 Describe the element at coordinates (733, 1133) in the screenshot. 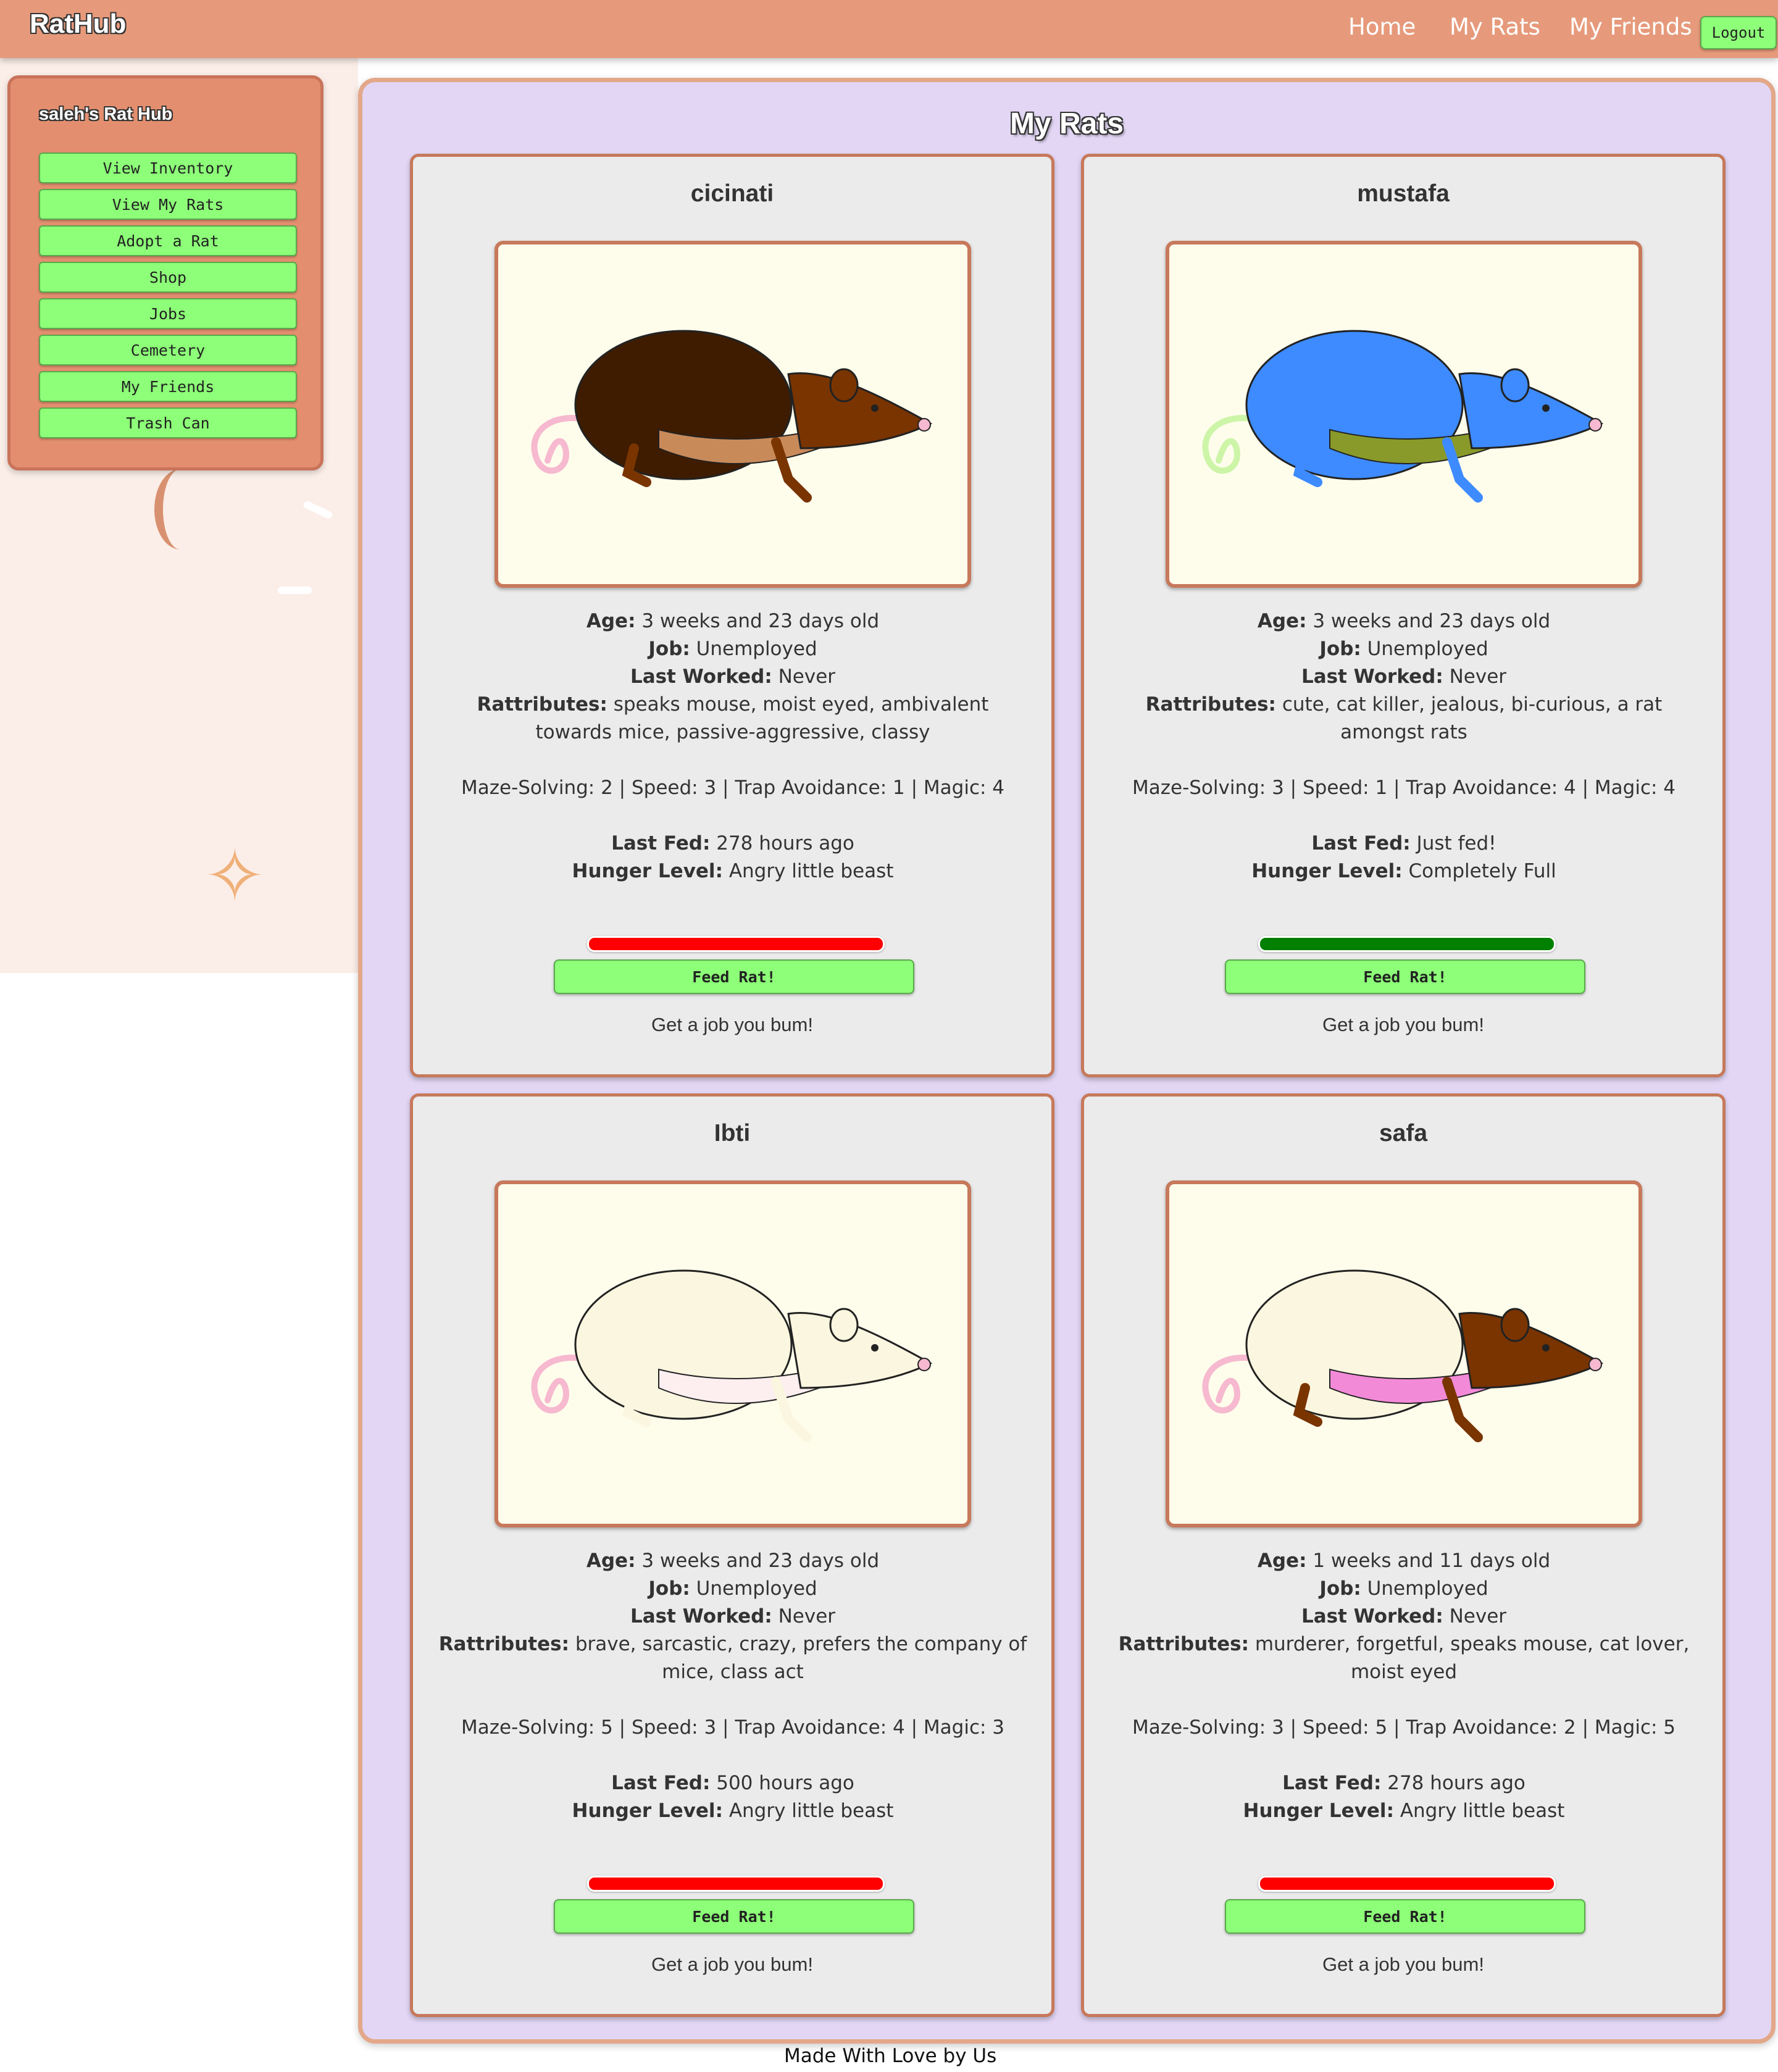

I see `rat-name: Ibti` at that location.